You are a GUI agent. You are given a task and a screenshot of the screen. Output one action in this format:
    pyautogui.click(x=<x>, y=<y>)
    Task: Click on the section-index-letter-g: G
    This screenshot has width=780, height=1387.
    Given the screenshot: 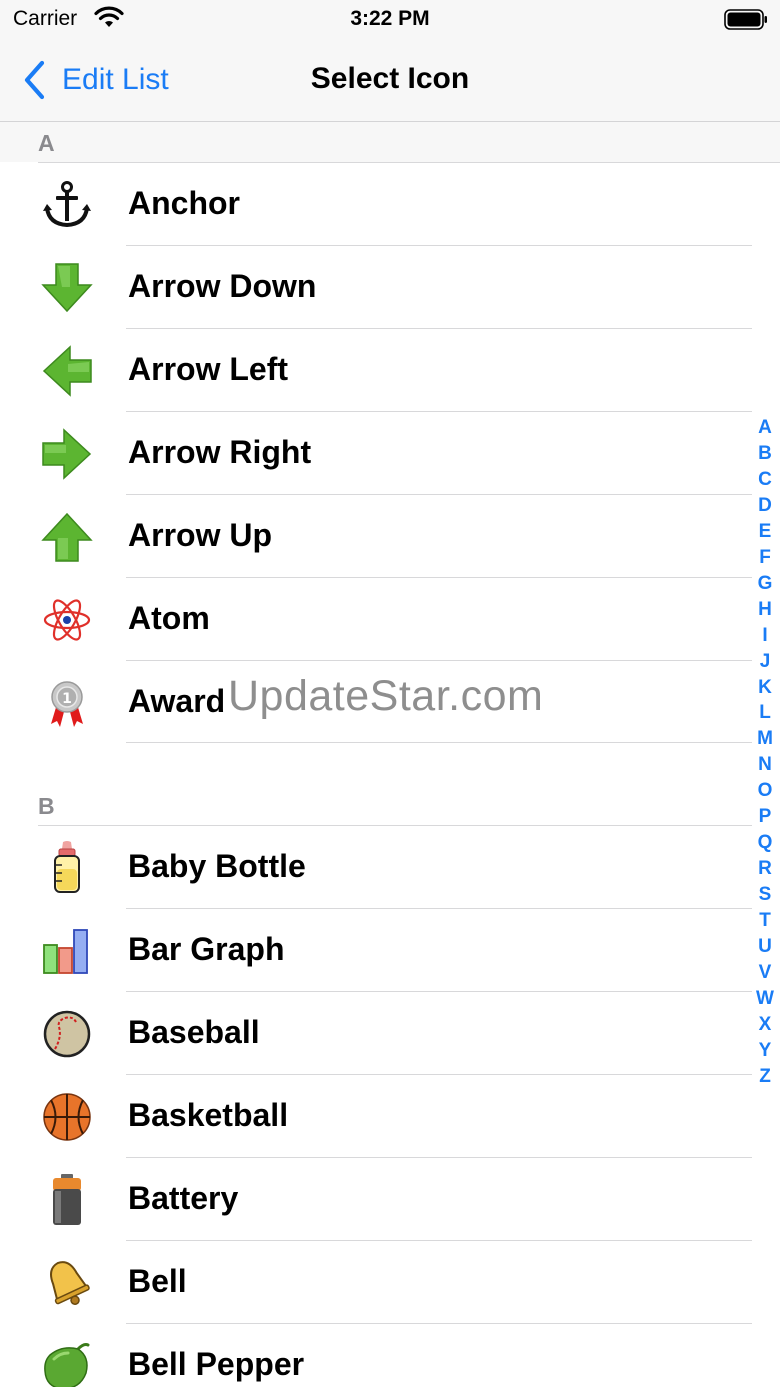 What is the action you would take?
    pyautogui.click(x=765, y=584)
    